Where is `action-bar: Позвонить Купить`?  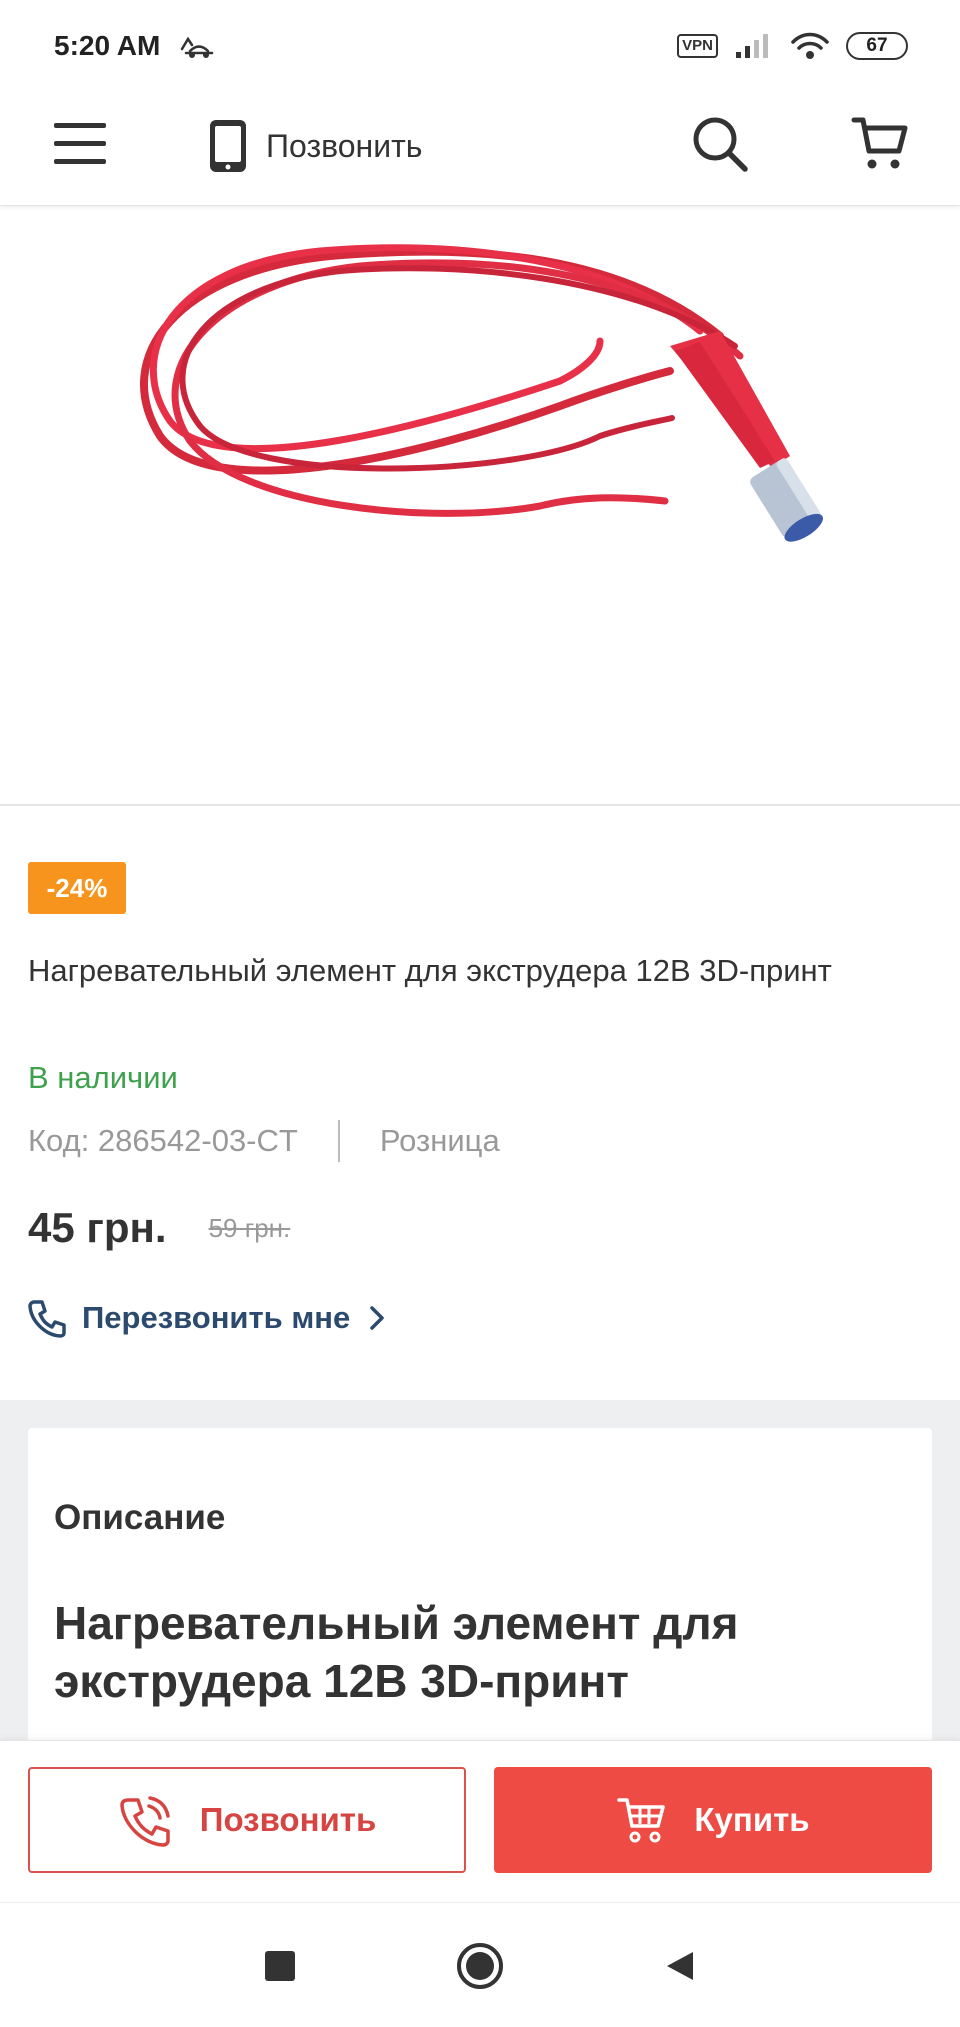
action-bar: Позвонить Купить is located at coordinates (480, 1821).